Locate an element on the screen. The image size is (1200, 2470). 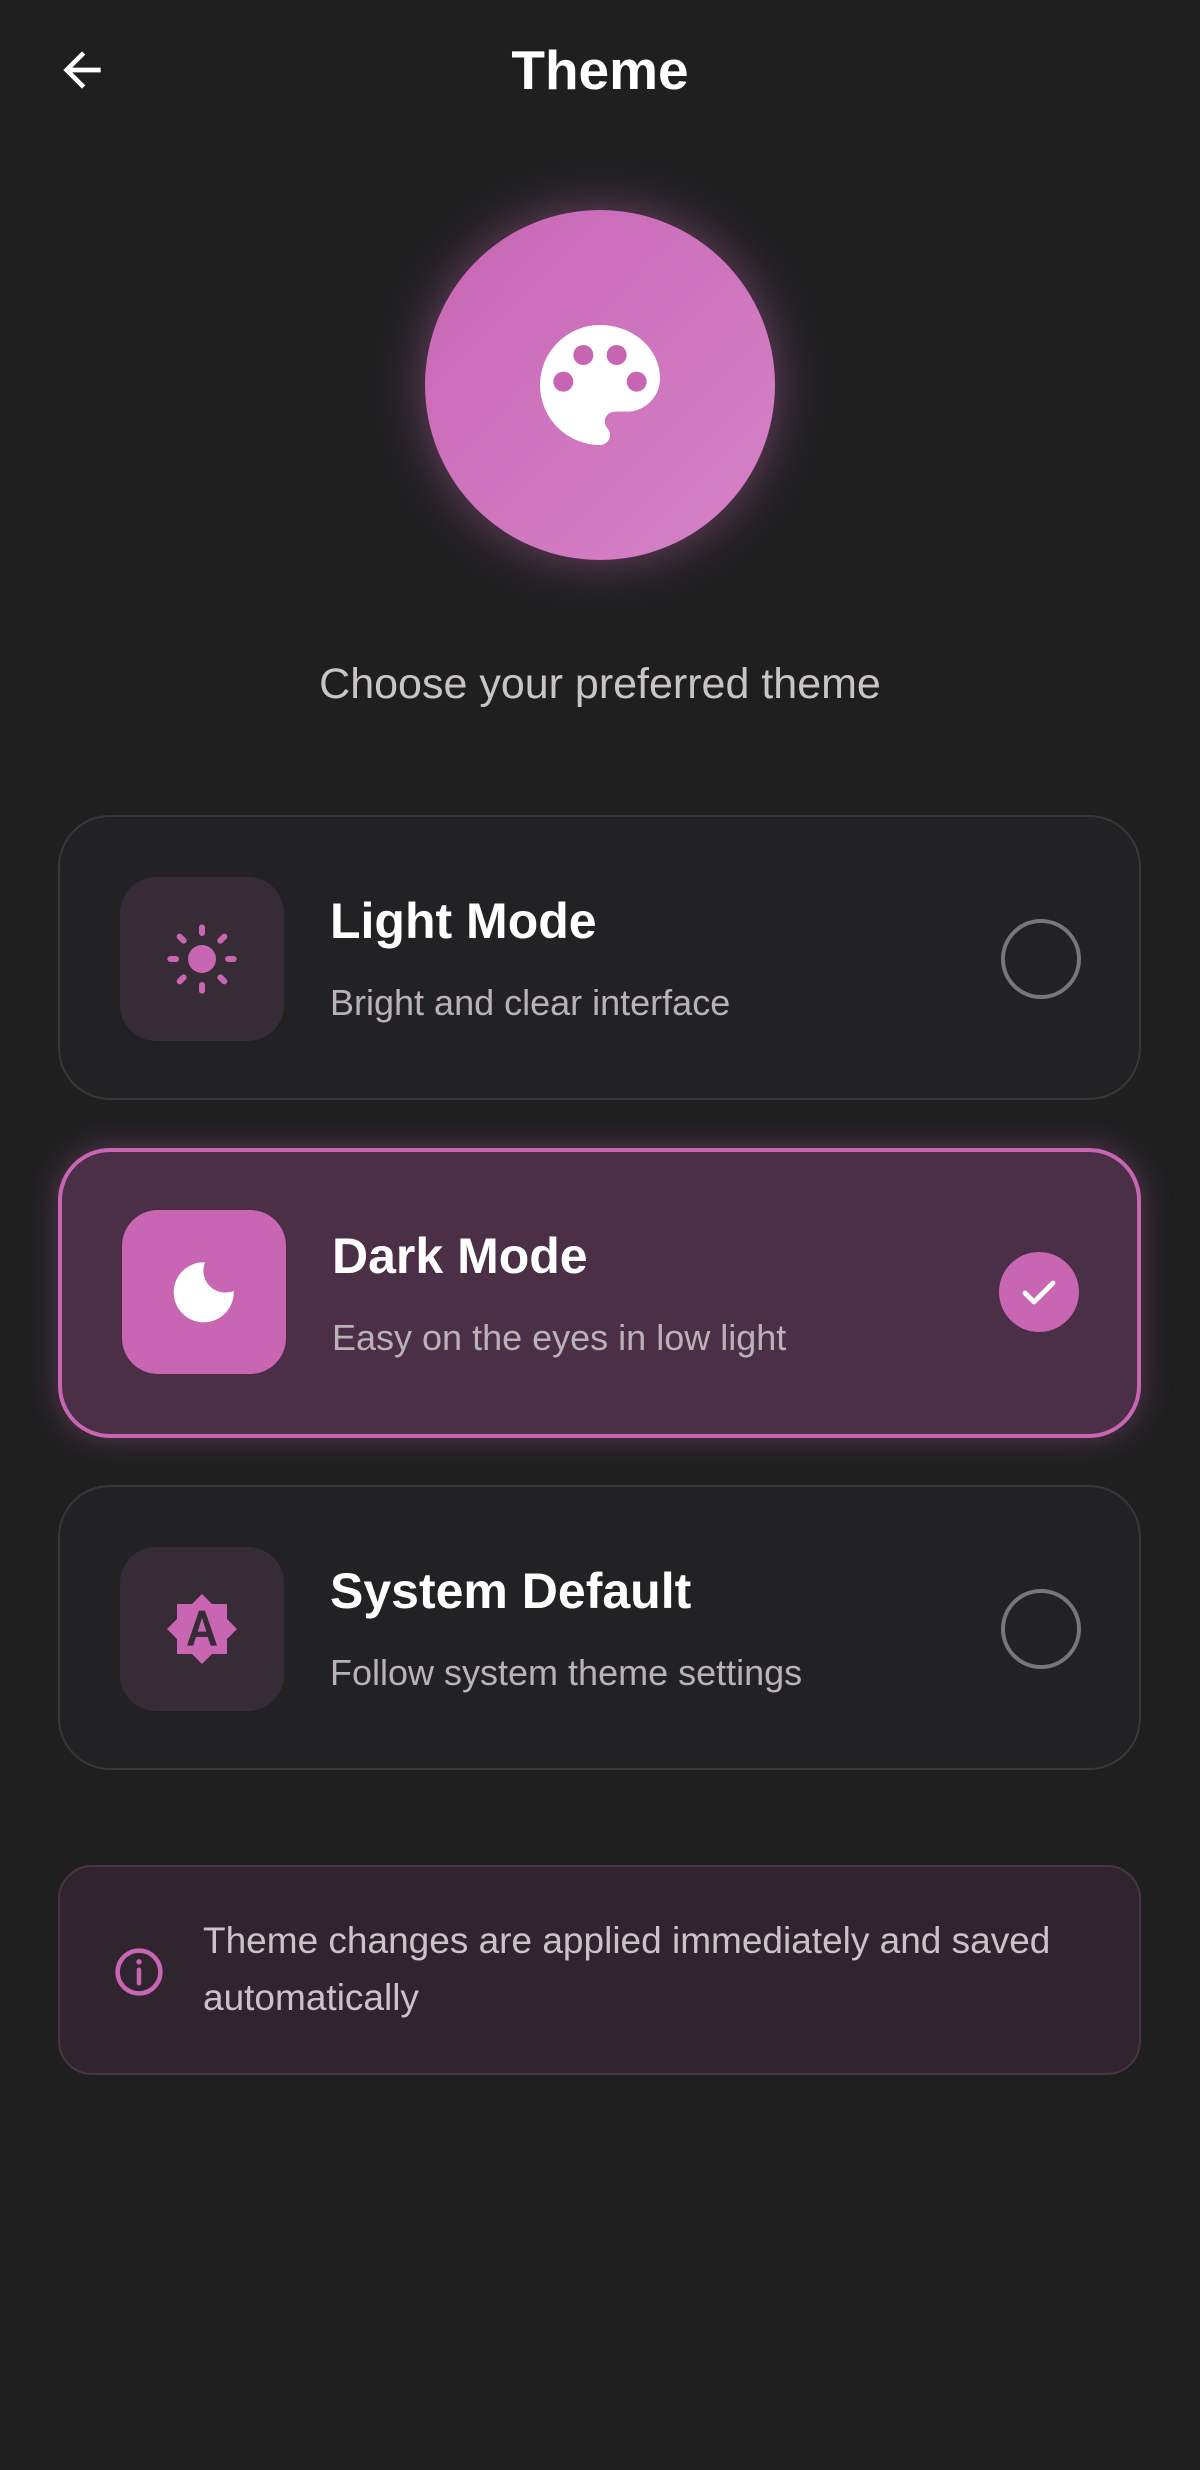
palette-icon is located at coordinates (600, 385).